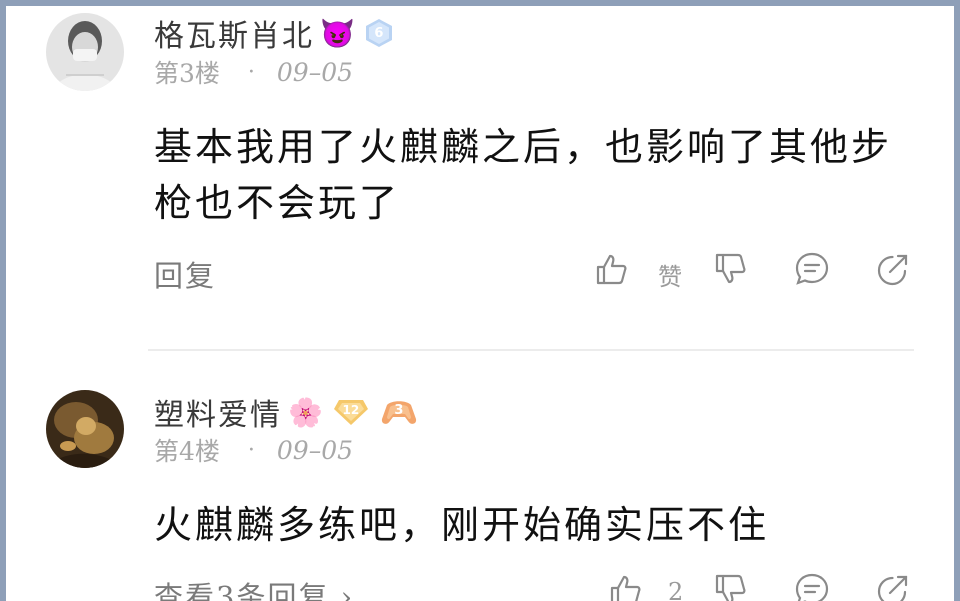  I want to click on divider, so click(531, 350).